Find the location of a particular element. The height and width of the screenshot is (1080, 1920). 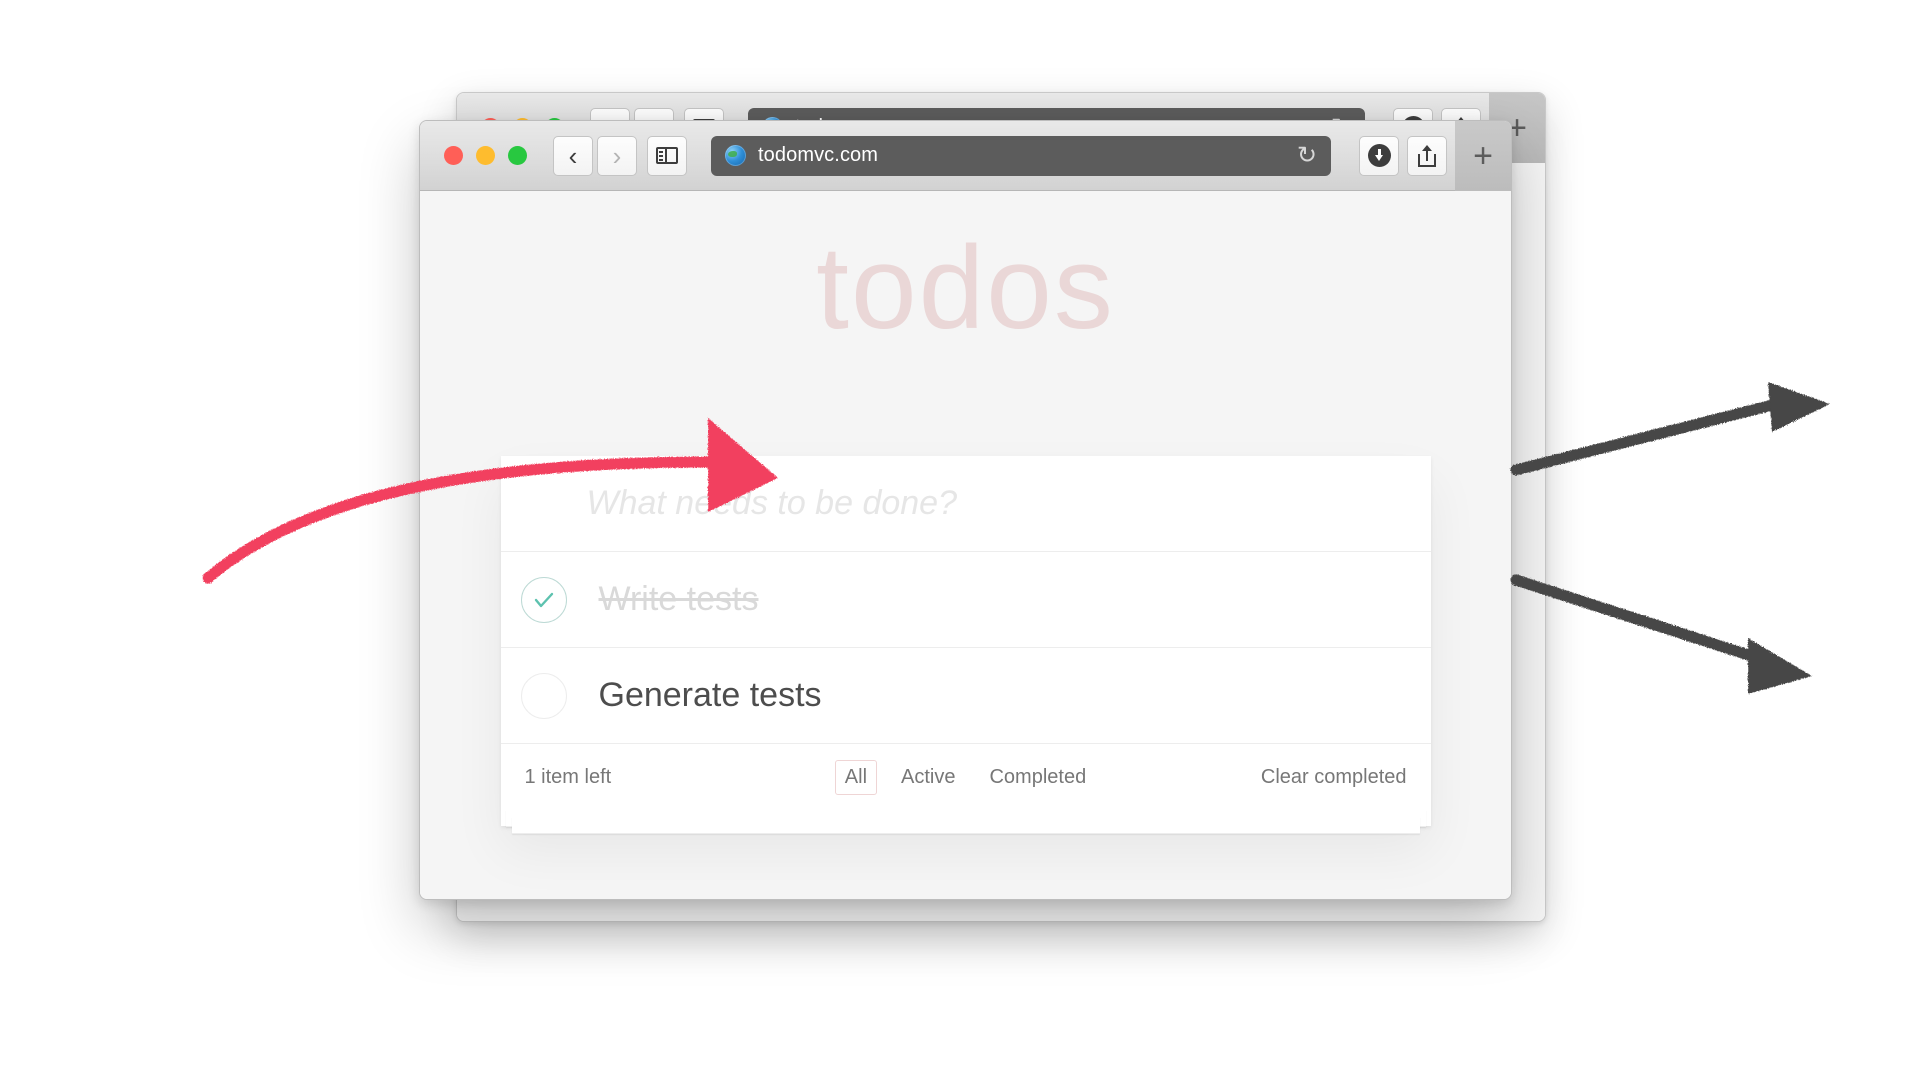

todo-item-generate-tests: Generate tests is located at coordinates (965, 696).